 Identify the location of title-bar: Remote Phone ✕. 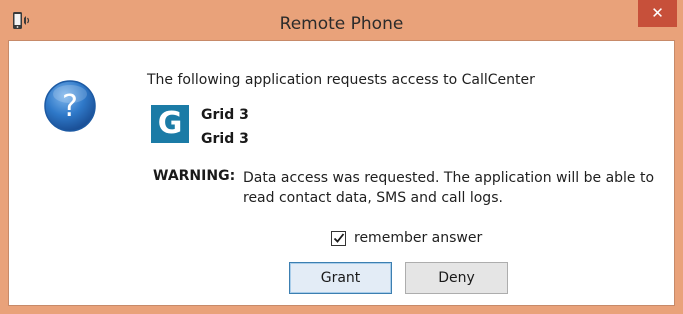
(341, 20).